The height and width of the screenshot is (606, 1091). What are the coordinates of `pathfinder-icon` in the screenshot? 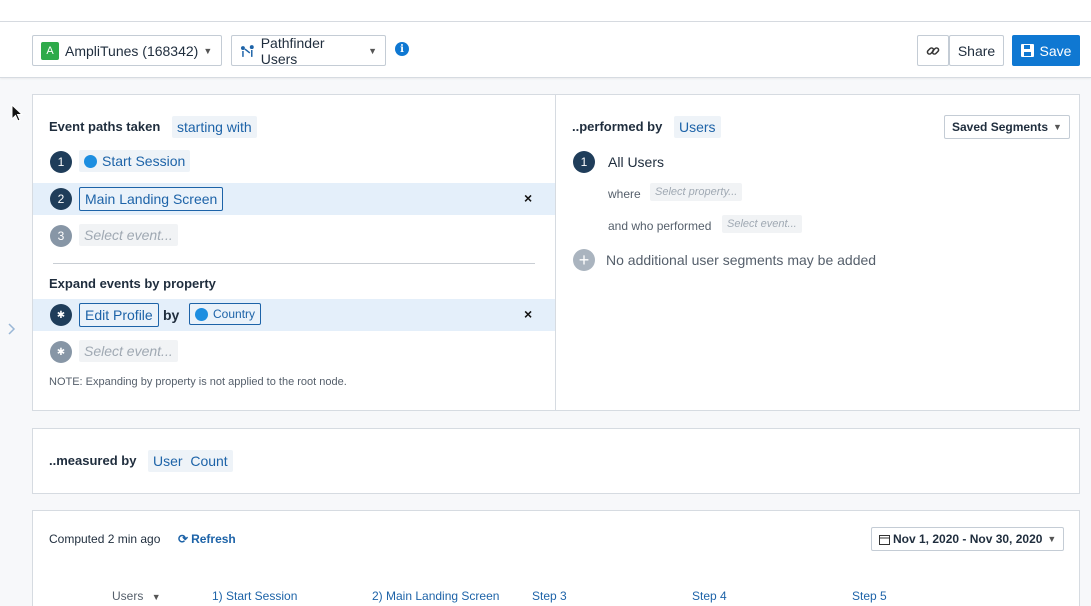 It's located at (247, 50).